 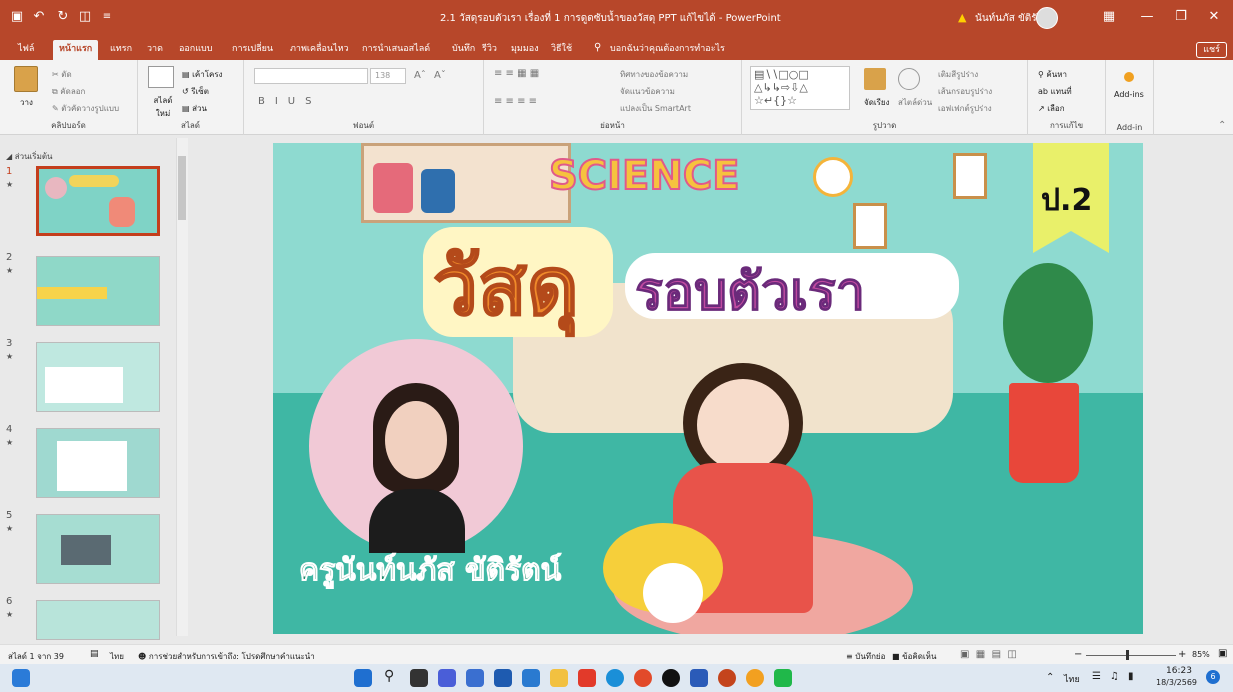 I want to click on teams-icon, so click(x=447, y=678).